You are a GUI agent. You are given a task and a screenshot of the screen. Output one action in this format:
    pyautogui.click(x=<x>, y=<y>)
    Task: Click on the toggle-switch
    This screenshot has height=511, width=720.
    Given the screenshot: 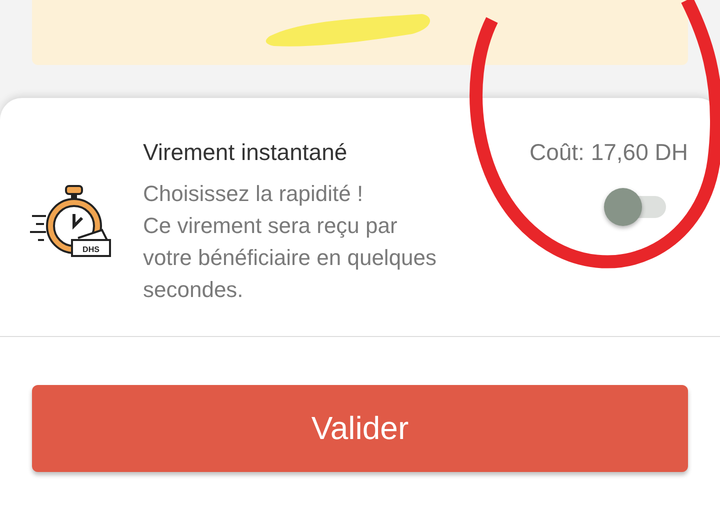 What is the action you would take?
    pyautogui.click(x=635, y=206)
    